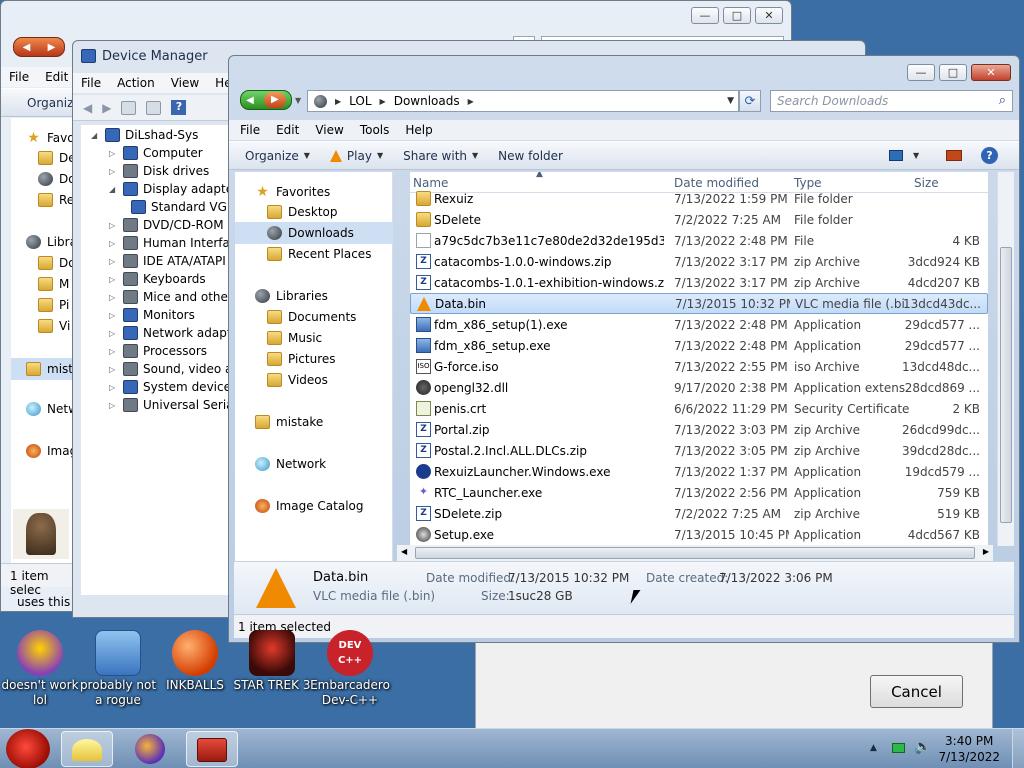 The width and height of the screenshot is (1024, 768). I want to click on nav-item-recent: Re, so click(56, 200).